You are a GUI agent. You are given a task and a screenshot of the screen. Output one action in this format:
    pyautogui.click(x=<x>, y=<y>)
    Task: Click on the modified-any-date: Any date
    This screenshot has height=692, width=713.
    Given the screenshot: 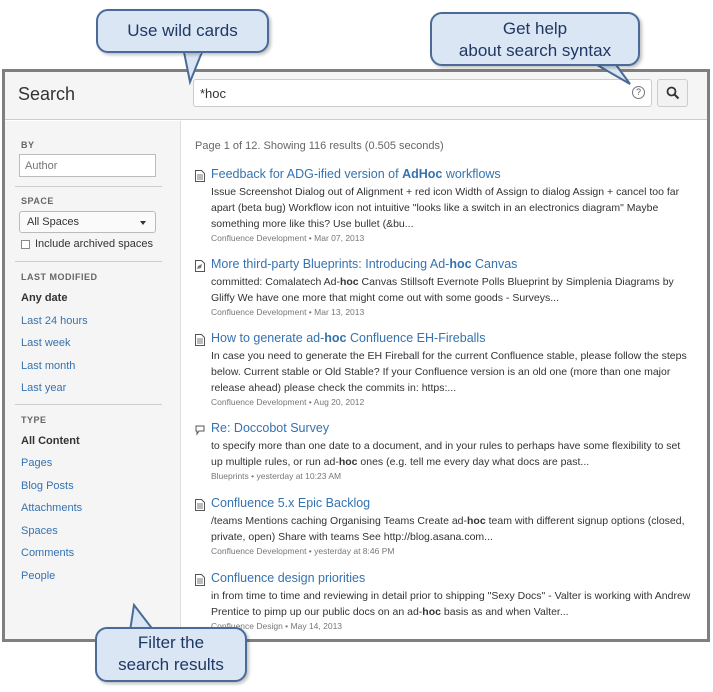 What is the action you would take?
    pyautogui.click(x=44, y=298)
    